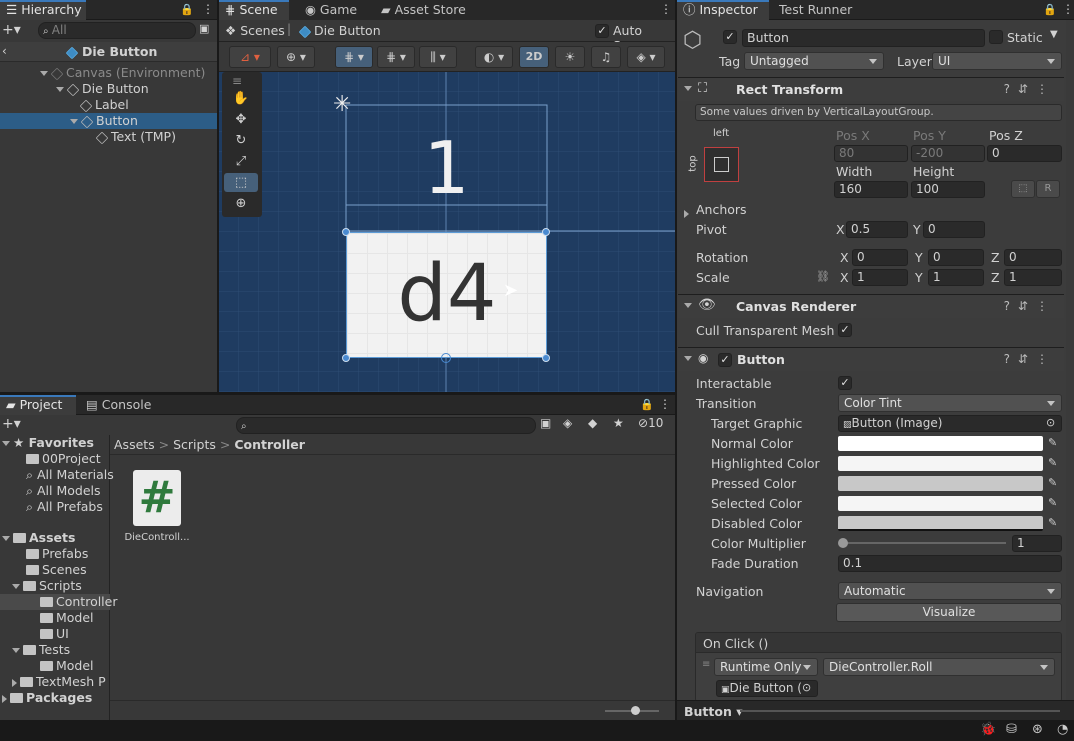 This screenshot has width=1074, height=741. What do you see at coordinates (845, 330) in the screenshot?
I see `cull-checkbox: ✓` at bounding box center [845, 330].